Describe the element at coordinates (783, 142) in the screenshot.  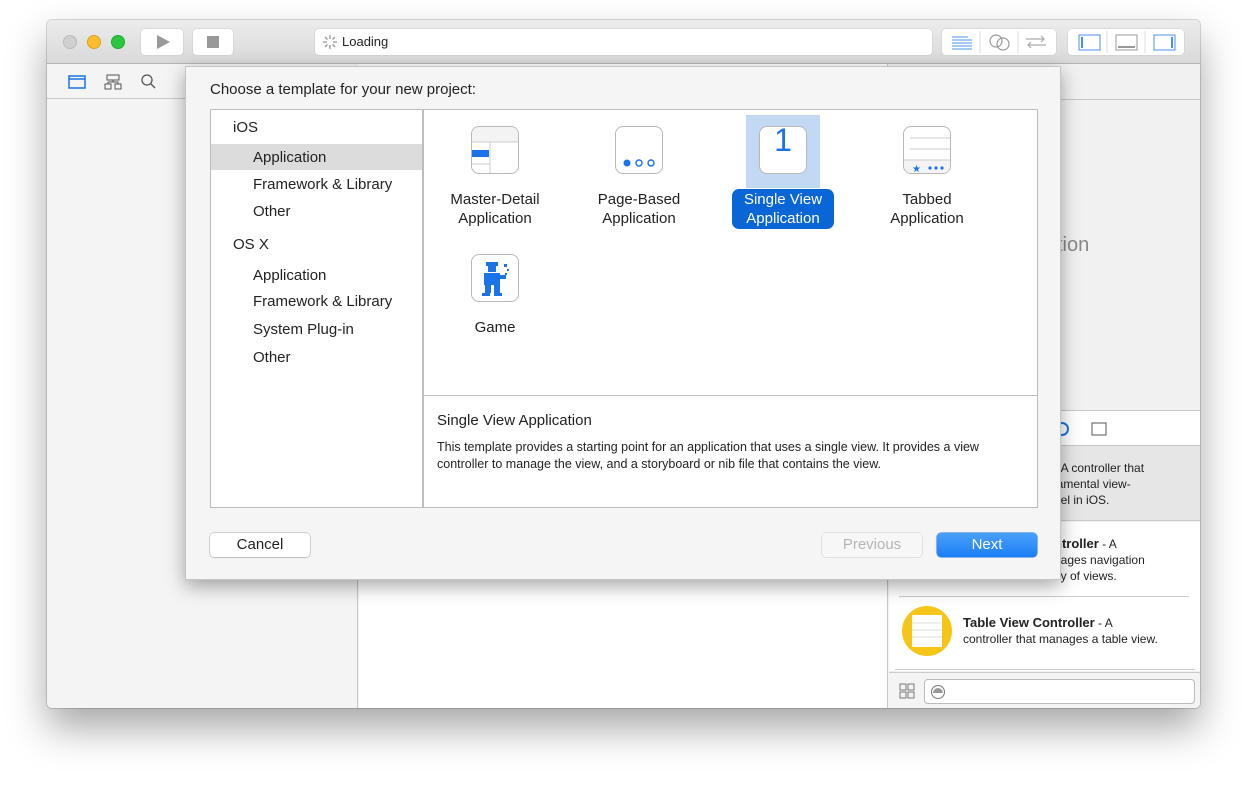
I see `single-view-glyph: 1` at that location.